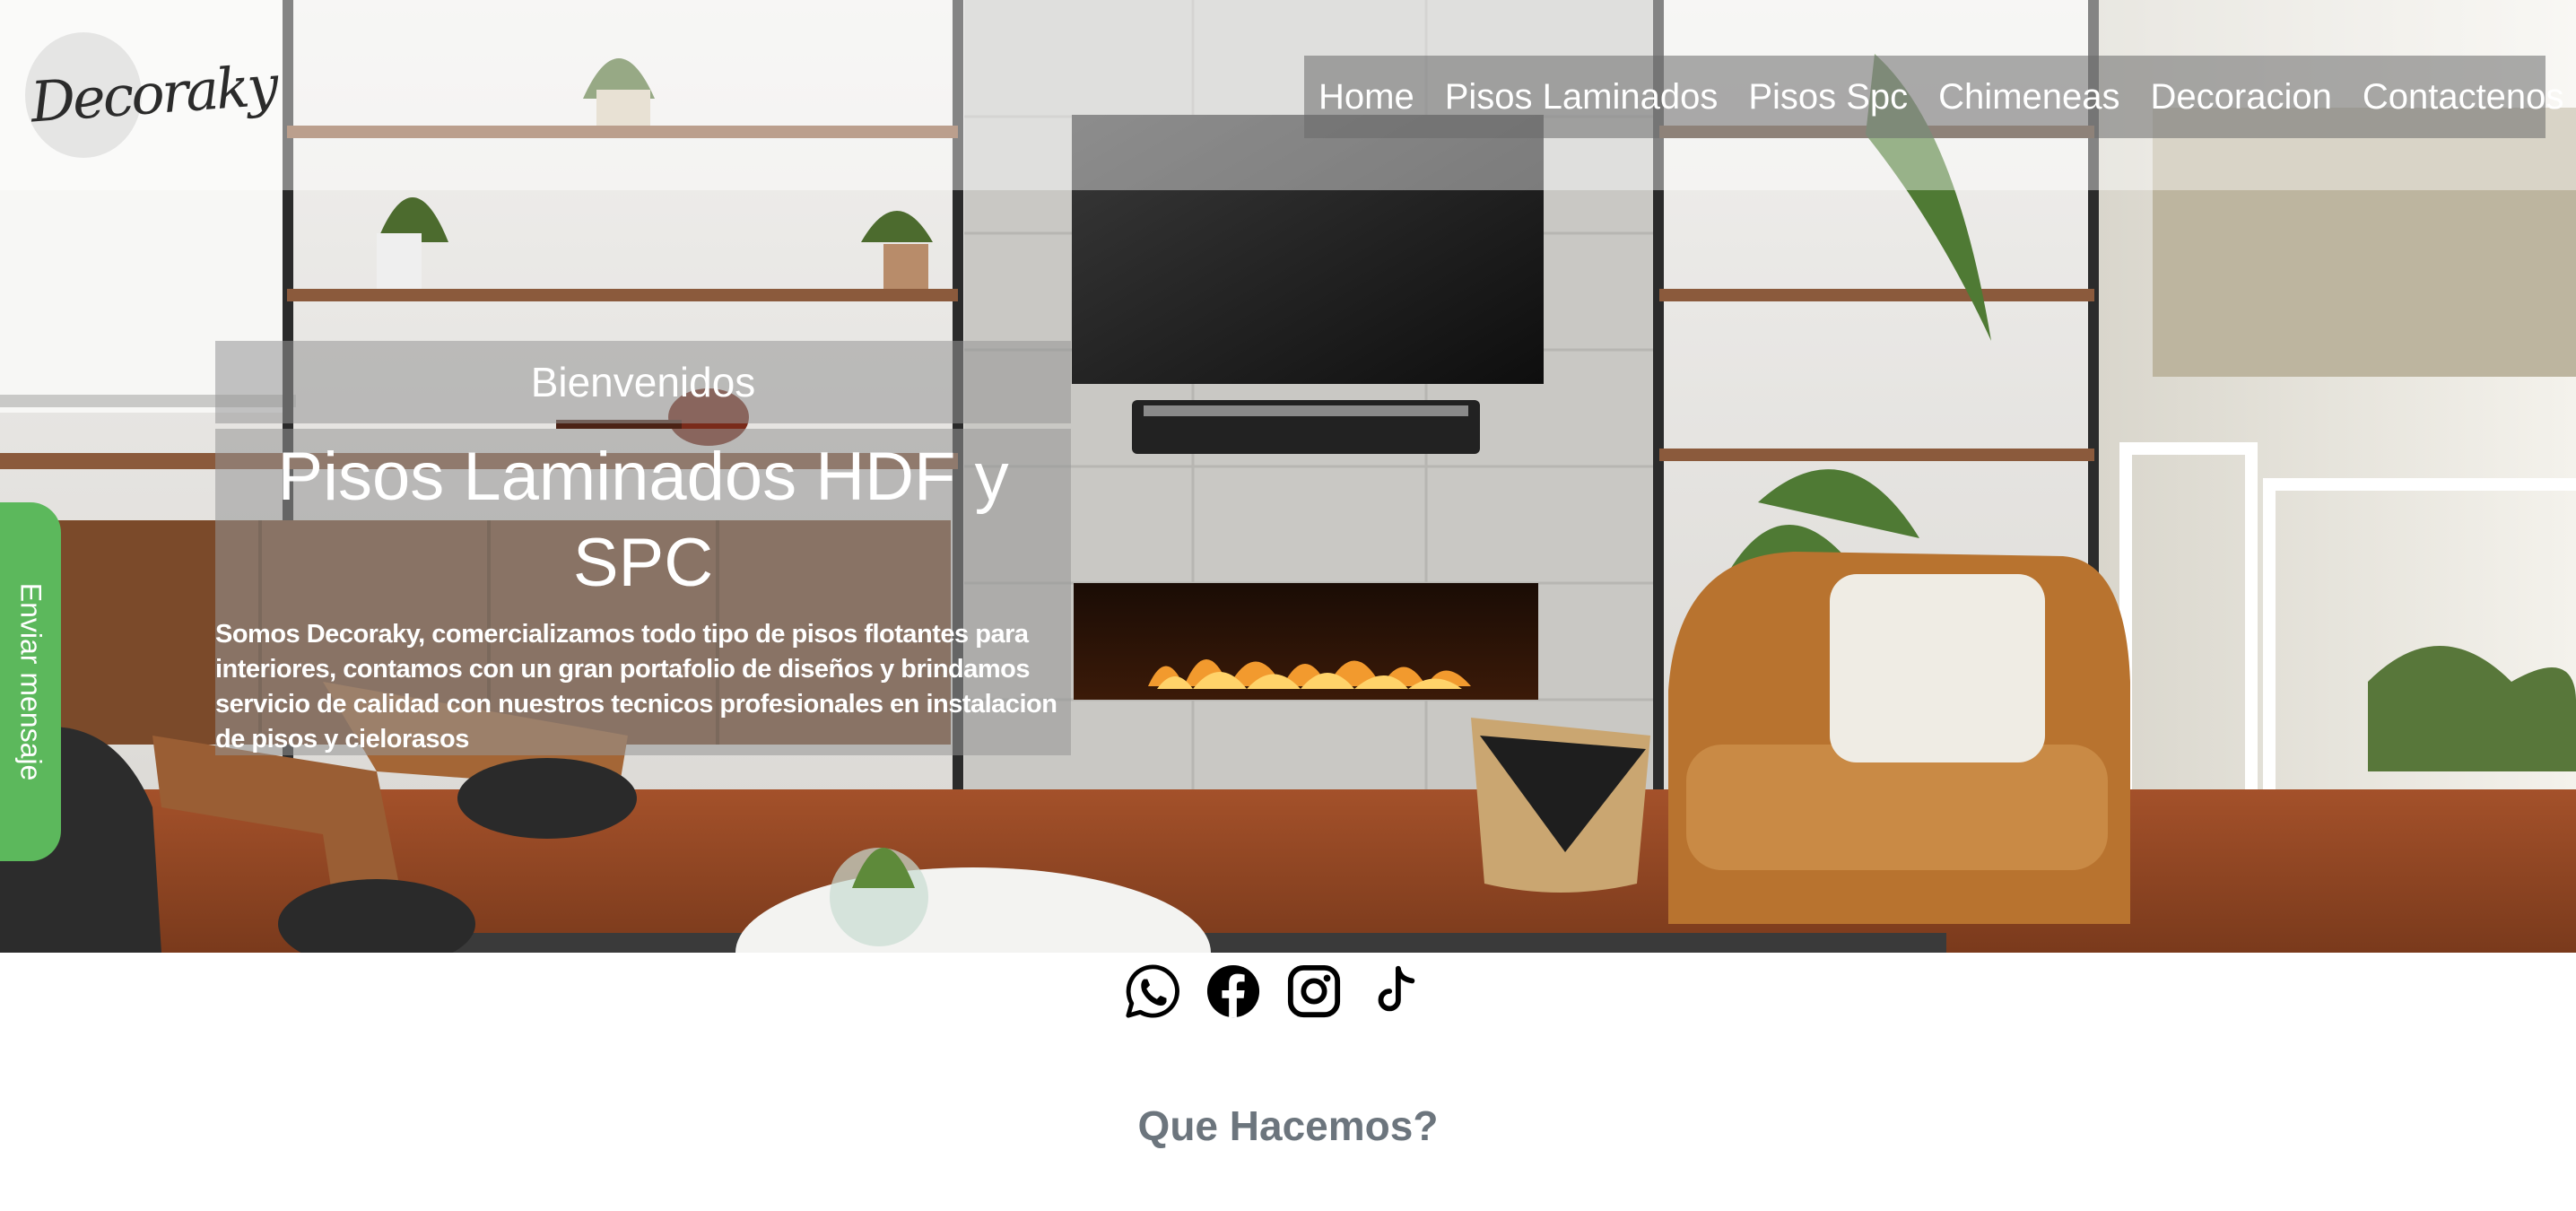 Image resolution: width=2576 pixels, height=1211 pixels. Describe the element at coordinates (1277, 992) in the screenshot. I see `social-links` at that location.